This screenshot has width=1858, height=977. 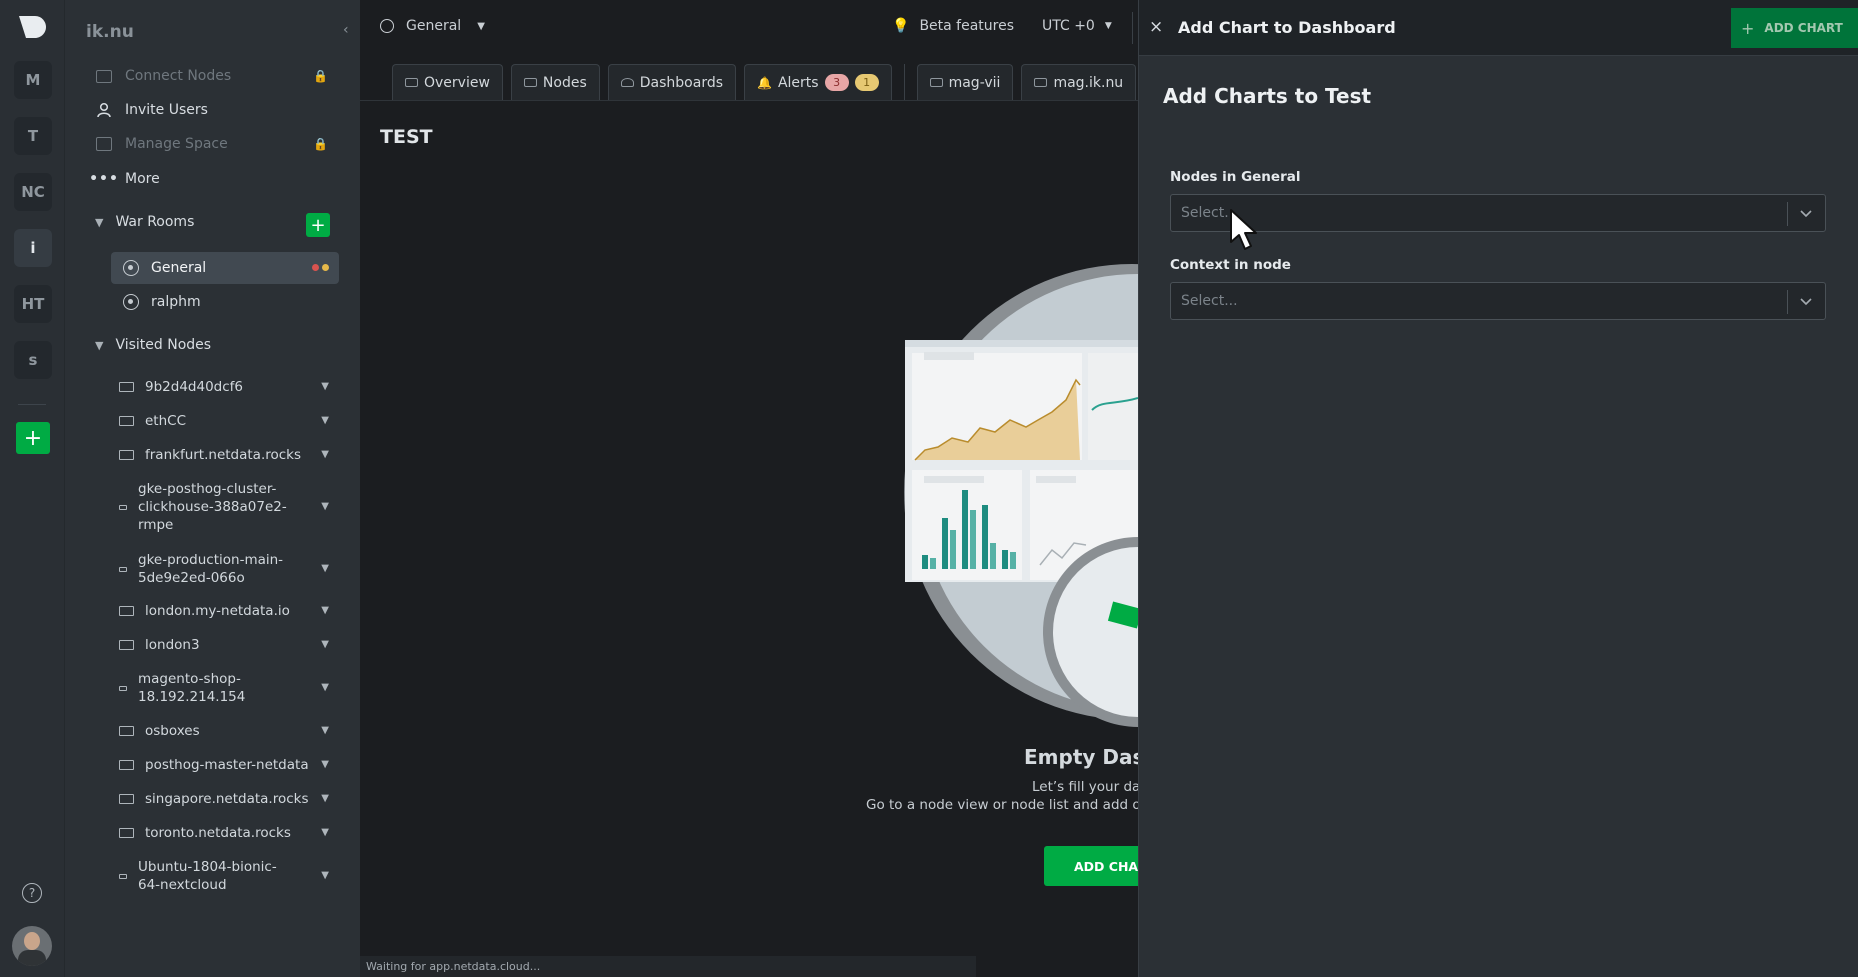 What do you see at coordinates (151, 110) in the screenshot?
I see `invite-users-item: Invite Users` at bounding box center [151, 110].